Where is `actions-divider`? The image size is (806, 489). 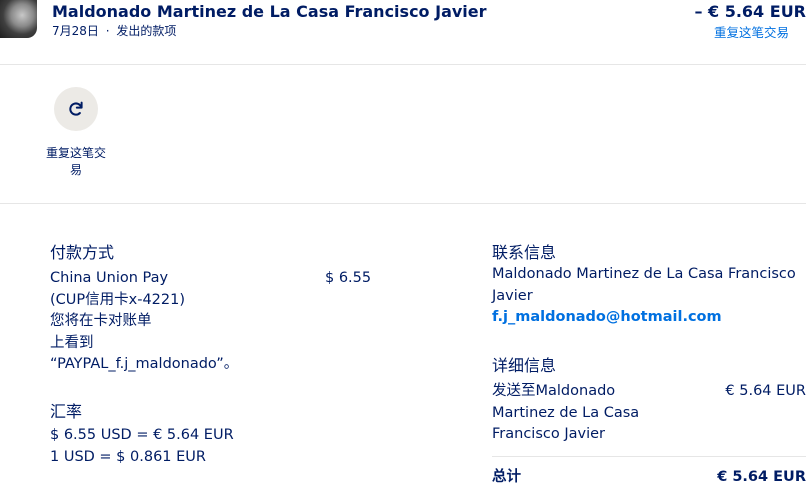
actions-divider is located at coordinates (403, 203).